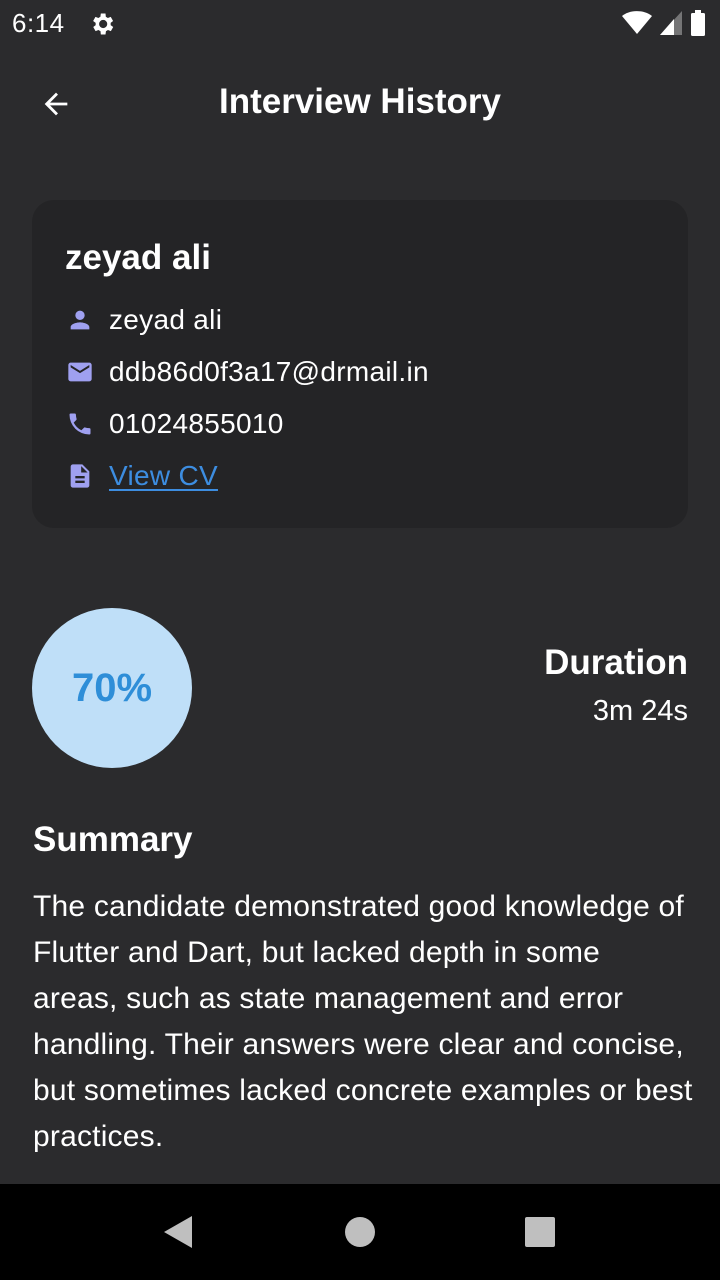 This screenshot has height=1280, width=720. I want to click on summary-title: Summary, so click(113, 839).